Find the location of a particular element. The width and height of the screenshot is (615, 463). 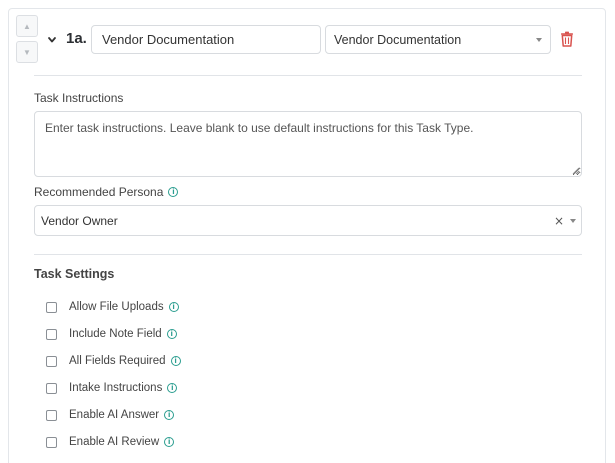

task-name-input is located at coordinates (206, 39).